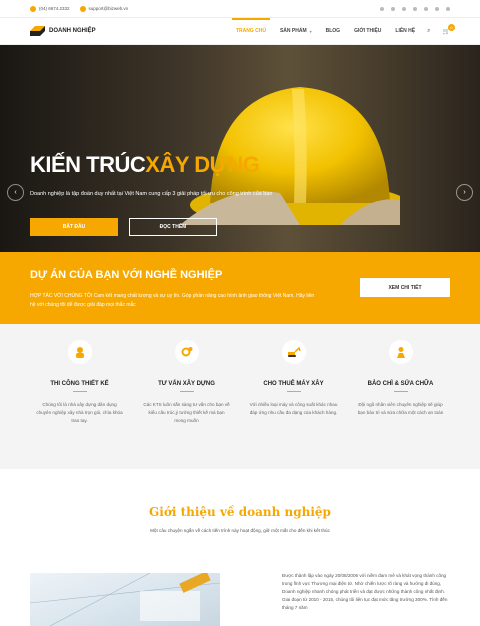 This screenshot has height=626, width=480. I want to click on email-contact: support@bizweb.vn, so click(104, 8).